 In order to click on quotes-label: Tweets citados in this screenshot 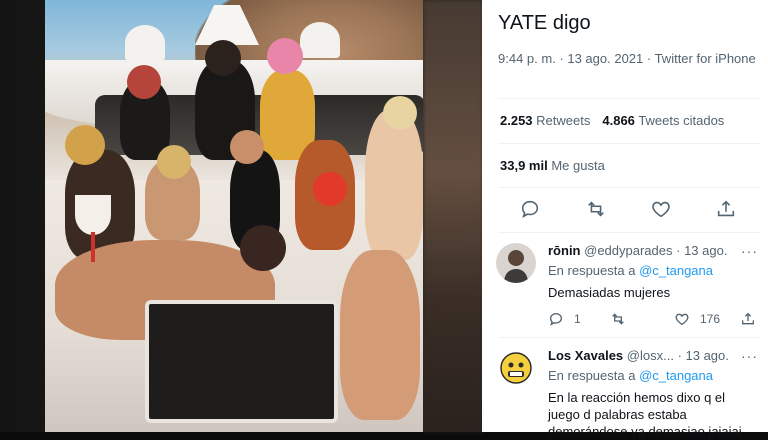, I will do `click(681, 120)`.